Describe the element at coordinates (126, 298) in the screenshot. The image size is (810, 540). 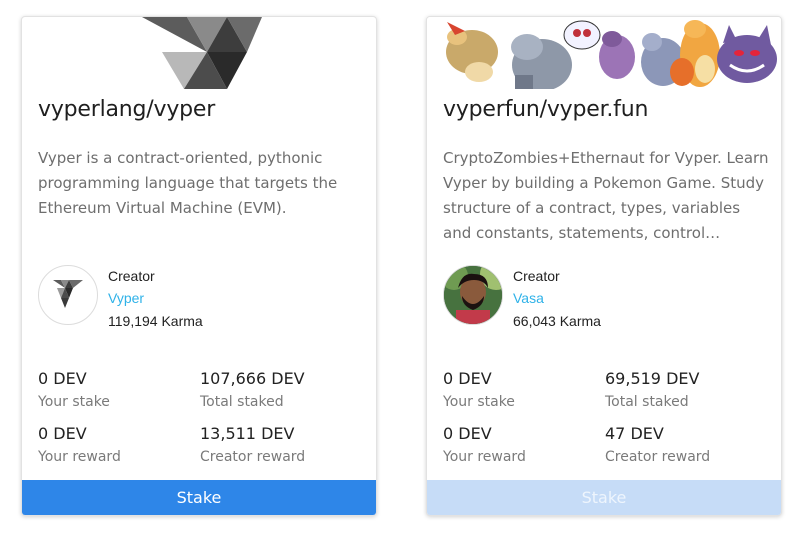
I see `creator-name-link: Vyper` at that location.